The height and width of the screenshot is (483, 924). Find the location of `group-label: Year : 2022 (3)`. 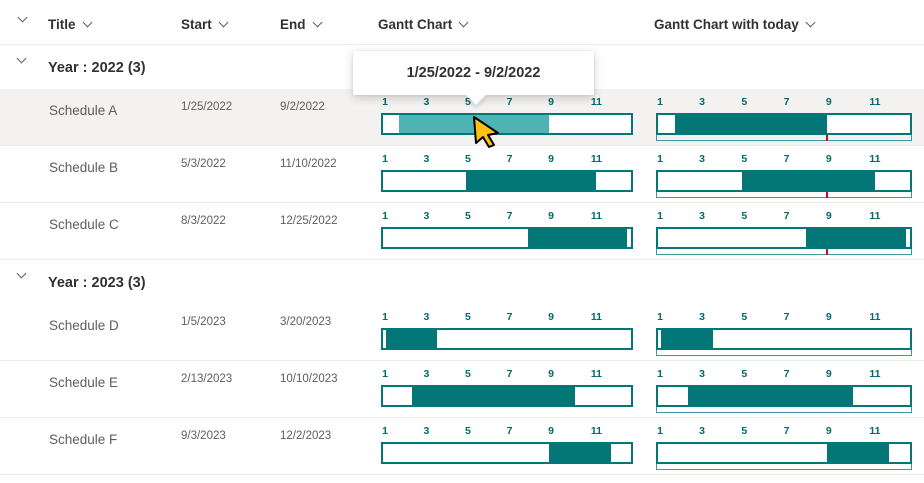

group-label: Year : 2022 (3) is located at coordinates (97, 68).